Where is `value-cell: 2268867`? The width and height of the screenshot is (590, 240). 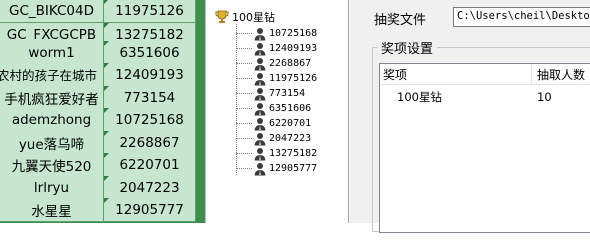
value-cell: 2268867 is located at coordinates (150, 143).